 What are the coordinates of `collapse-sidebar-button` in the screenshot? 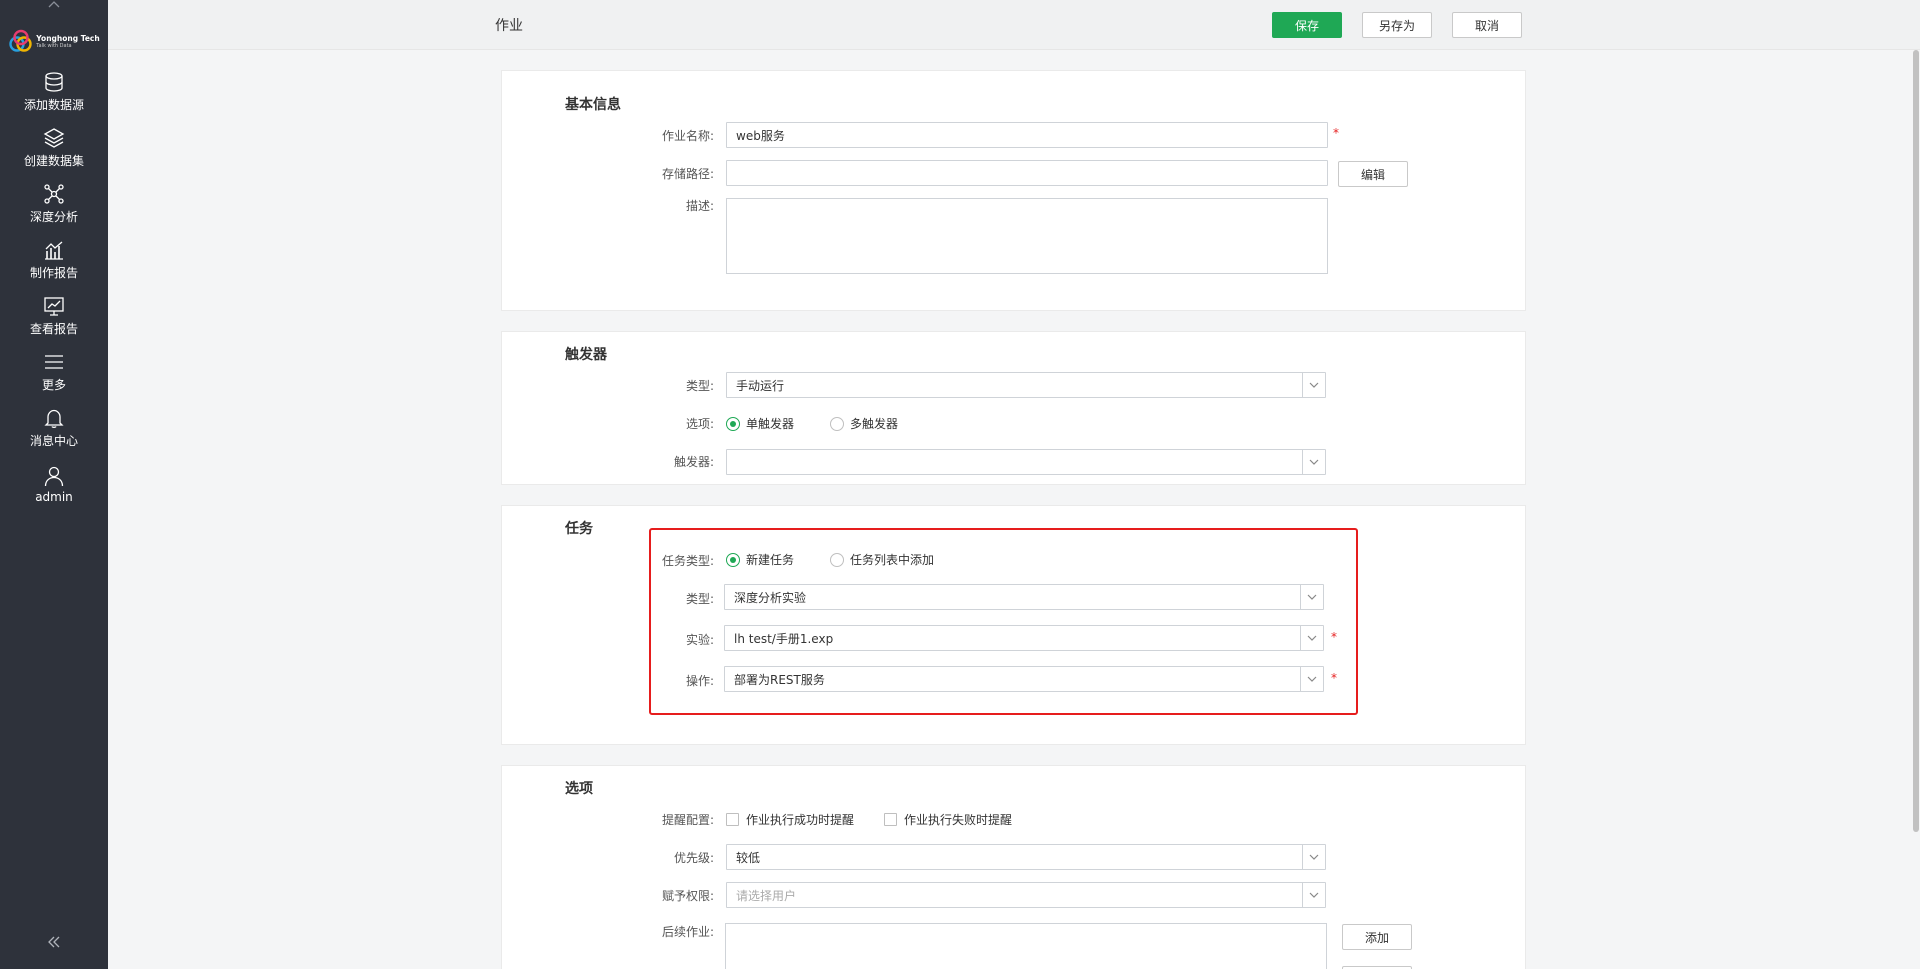 It's located at (54, 942).